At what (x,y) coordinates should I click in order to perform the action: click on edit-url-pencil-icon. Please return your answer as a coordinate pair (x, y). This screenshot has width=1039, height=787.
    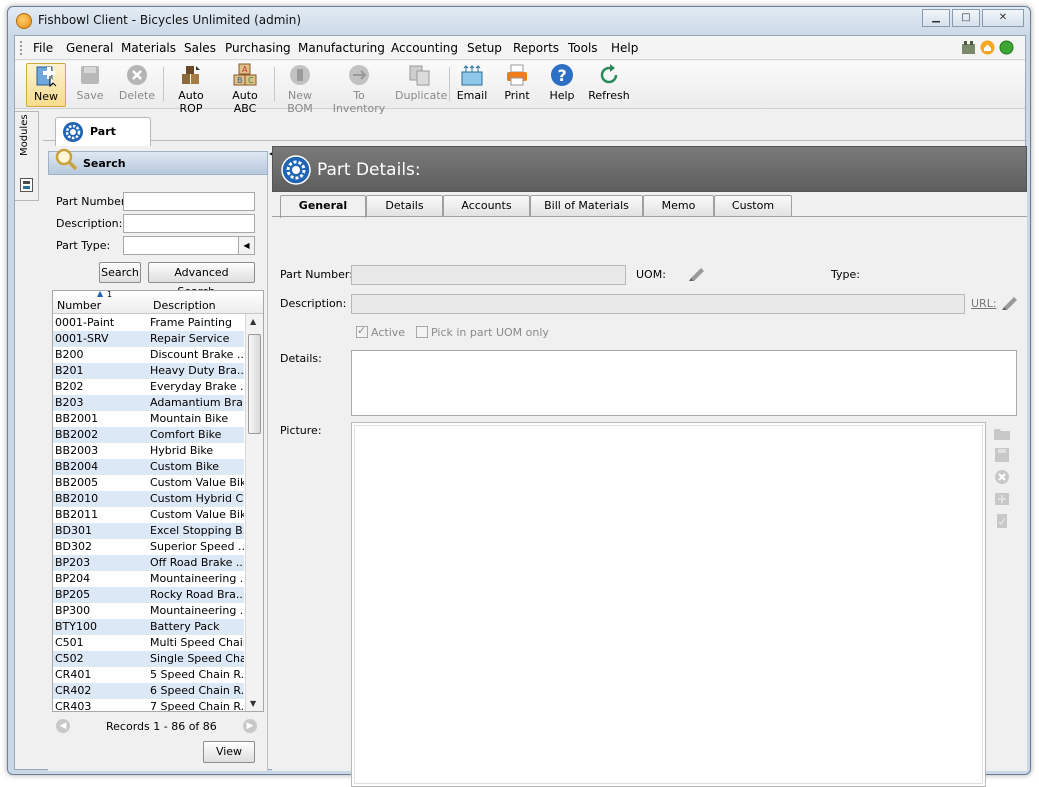
    Looking at the image, I should click on (1010, 302).